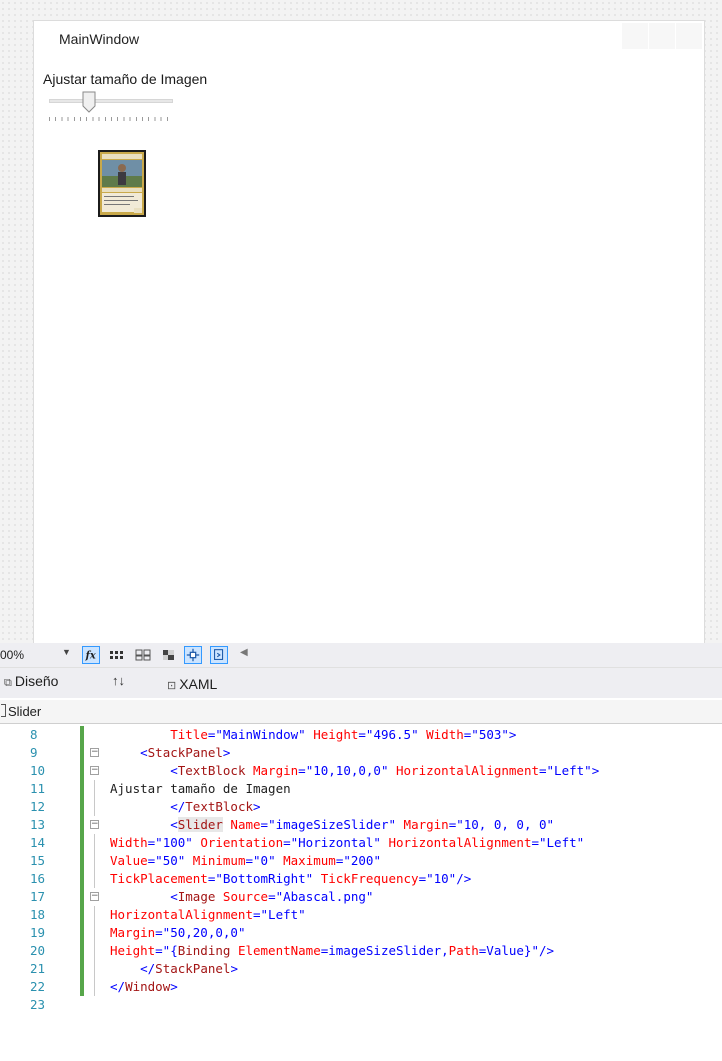 This screenshot has height=1061, width=722. Describe the element at coordinates (174, 969) in the screenshot. I see `code-text: </StackPanel>` at that location.